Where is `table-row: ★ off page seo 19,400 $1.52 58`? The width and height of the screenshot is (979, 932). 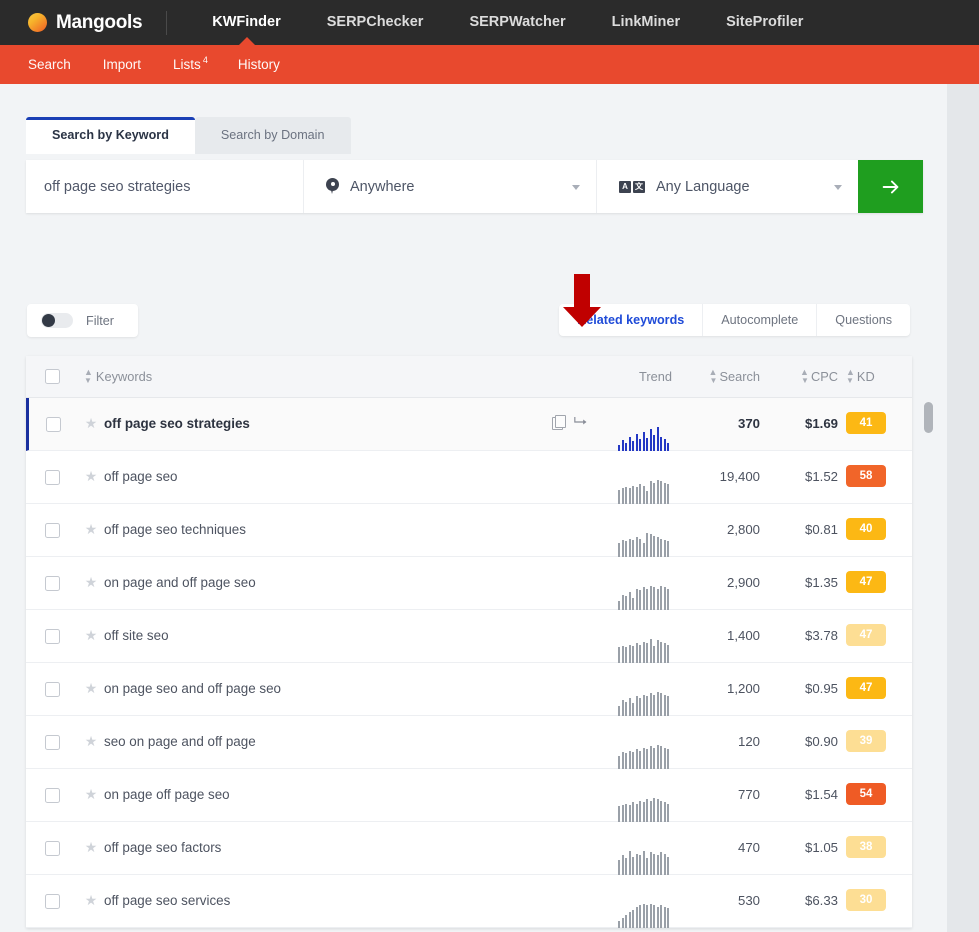 table-row: ★ off page seo 19,400 $1.52 58 is located at coordinates (469, 477).